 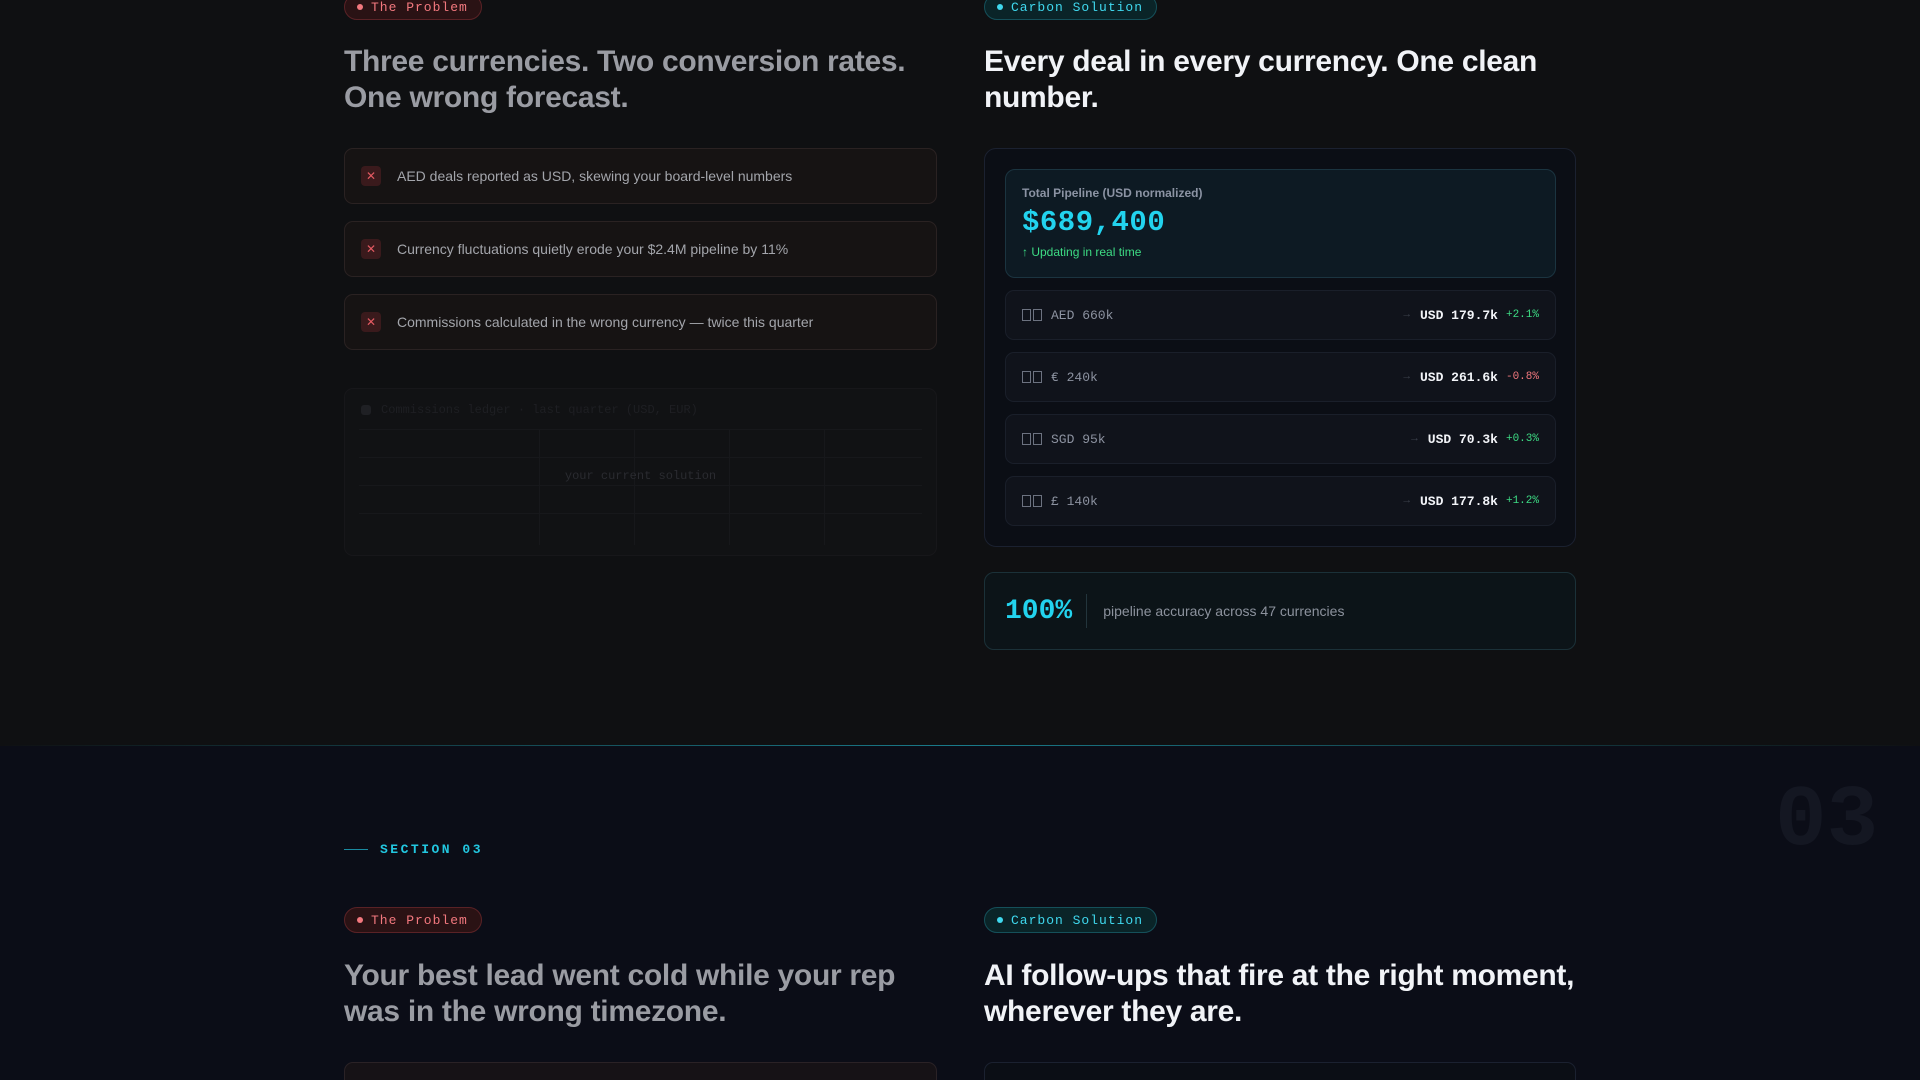 What do you see at coordinates (1082, 252) in the screenshot?
I see `realtime-status: ↑ Updating in real time` at bounding box center [1082, 252].